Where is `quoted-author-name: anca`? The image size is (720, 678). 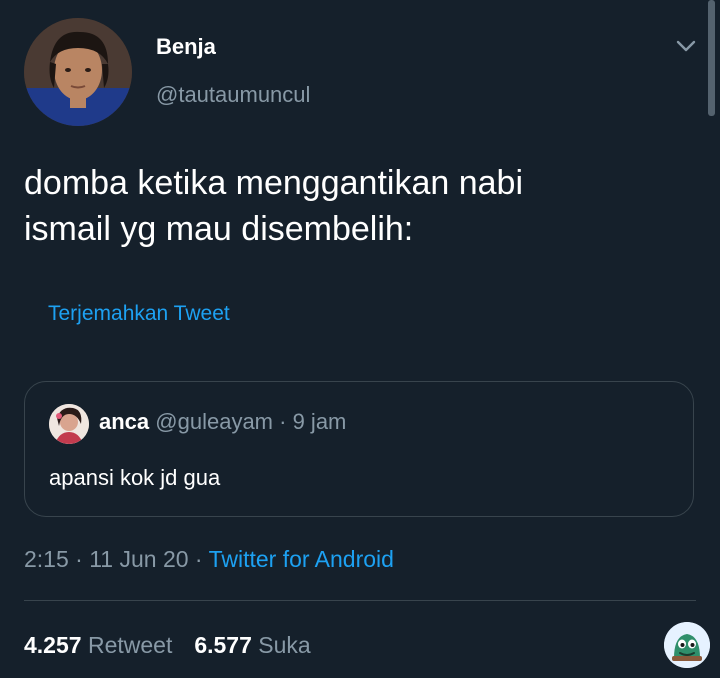 quoted-author-name: anca is located at coordinates (124, 421).